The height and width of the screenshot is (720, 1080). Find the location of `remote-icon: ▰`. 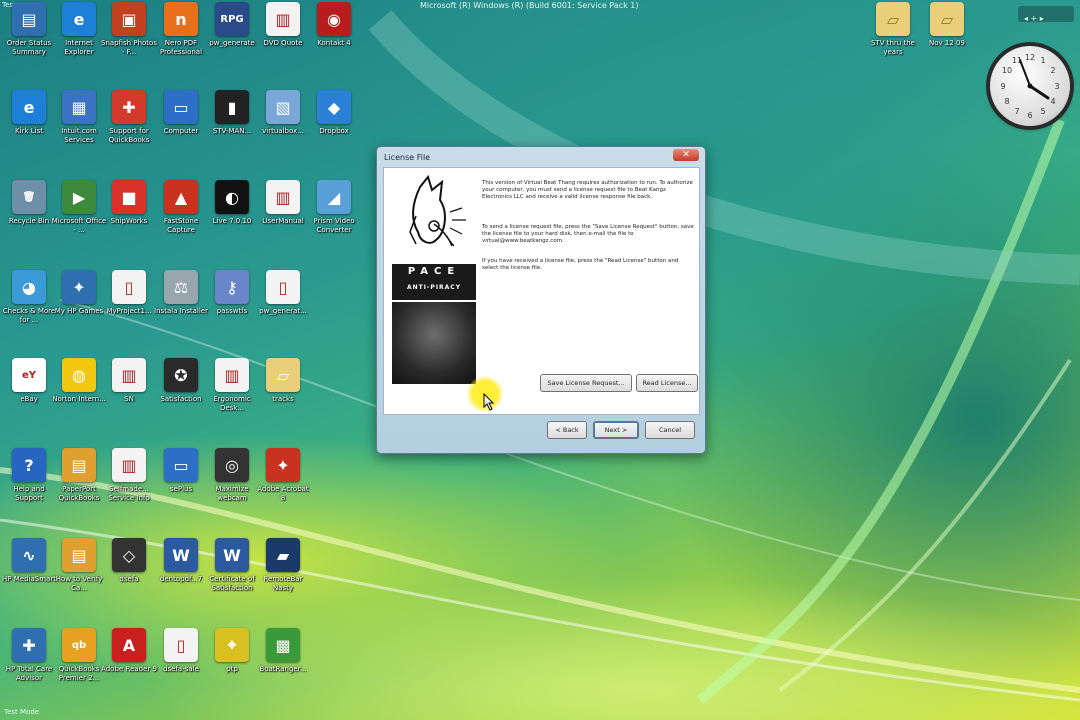

remote-icon: ▰ is located at coordinates (283, 555).